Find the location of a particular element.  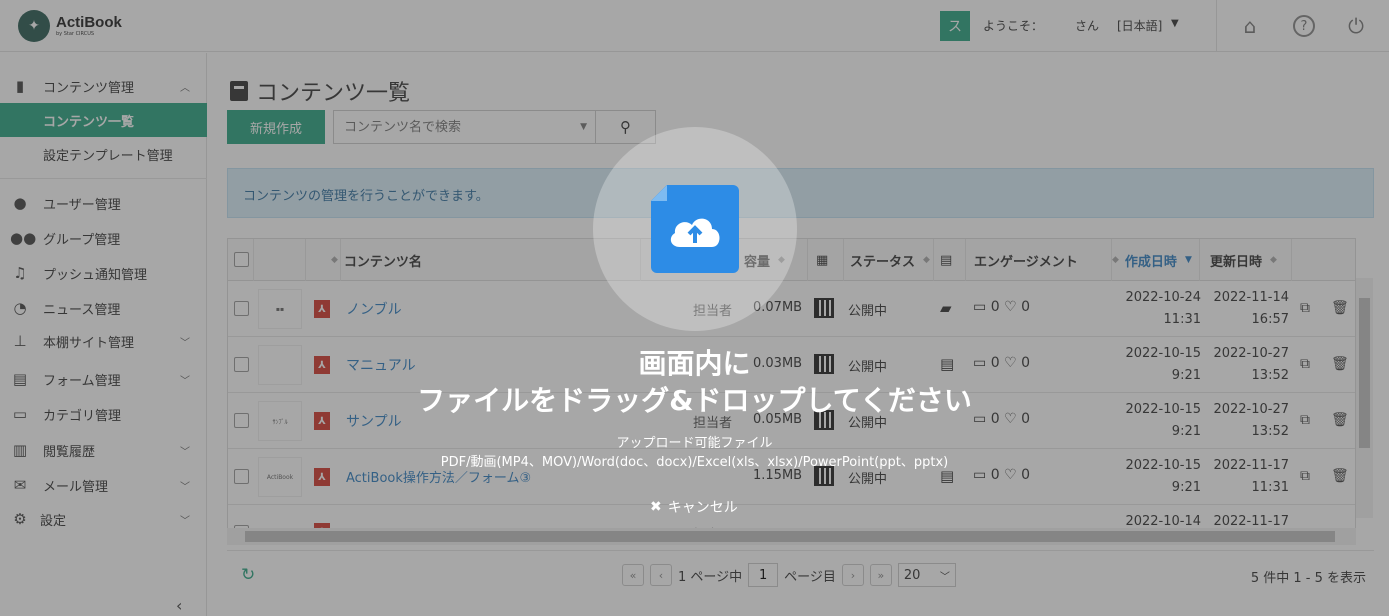

cancel-button: ✖ キャンセル is located at coordinates (694, 507).